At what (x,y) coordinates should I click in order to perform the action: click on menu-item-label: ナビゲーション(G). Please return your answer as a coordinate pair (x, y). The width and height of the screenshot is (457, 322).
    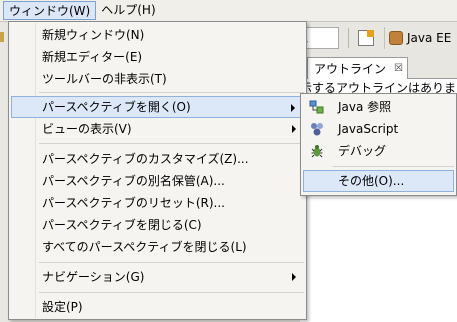
    Looking at the image, I should click on (93, 277).